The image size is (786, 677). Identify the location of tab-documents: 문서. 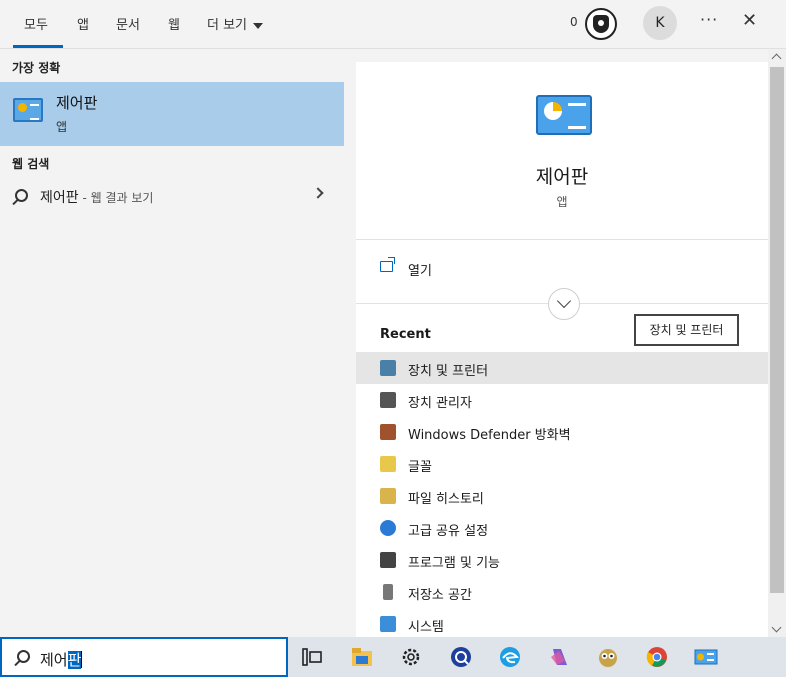
(128, 23).